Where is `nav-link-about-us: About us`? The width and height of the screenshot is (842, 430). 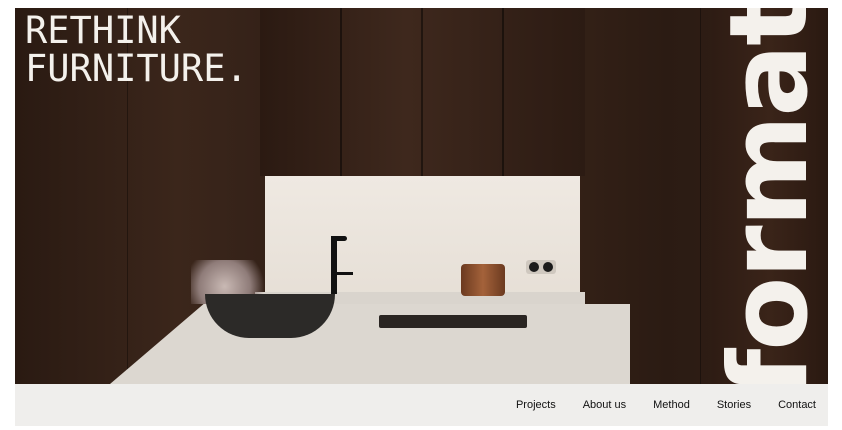 nav-link-about-us: About us is located at coordinates (604, 405).